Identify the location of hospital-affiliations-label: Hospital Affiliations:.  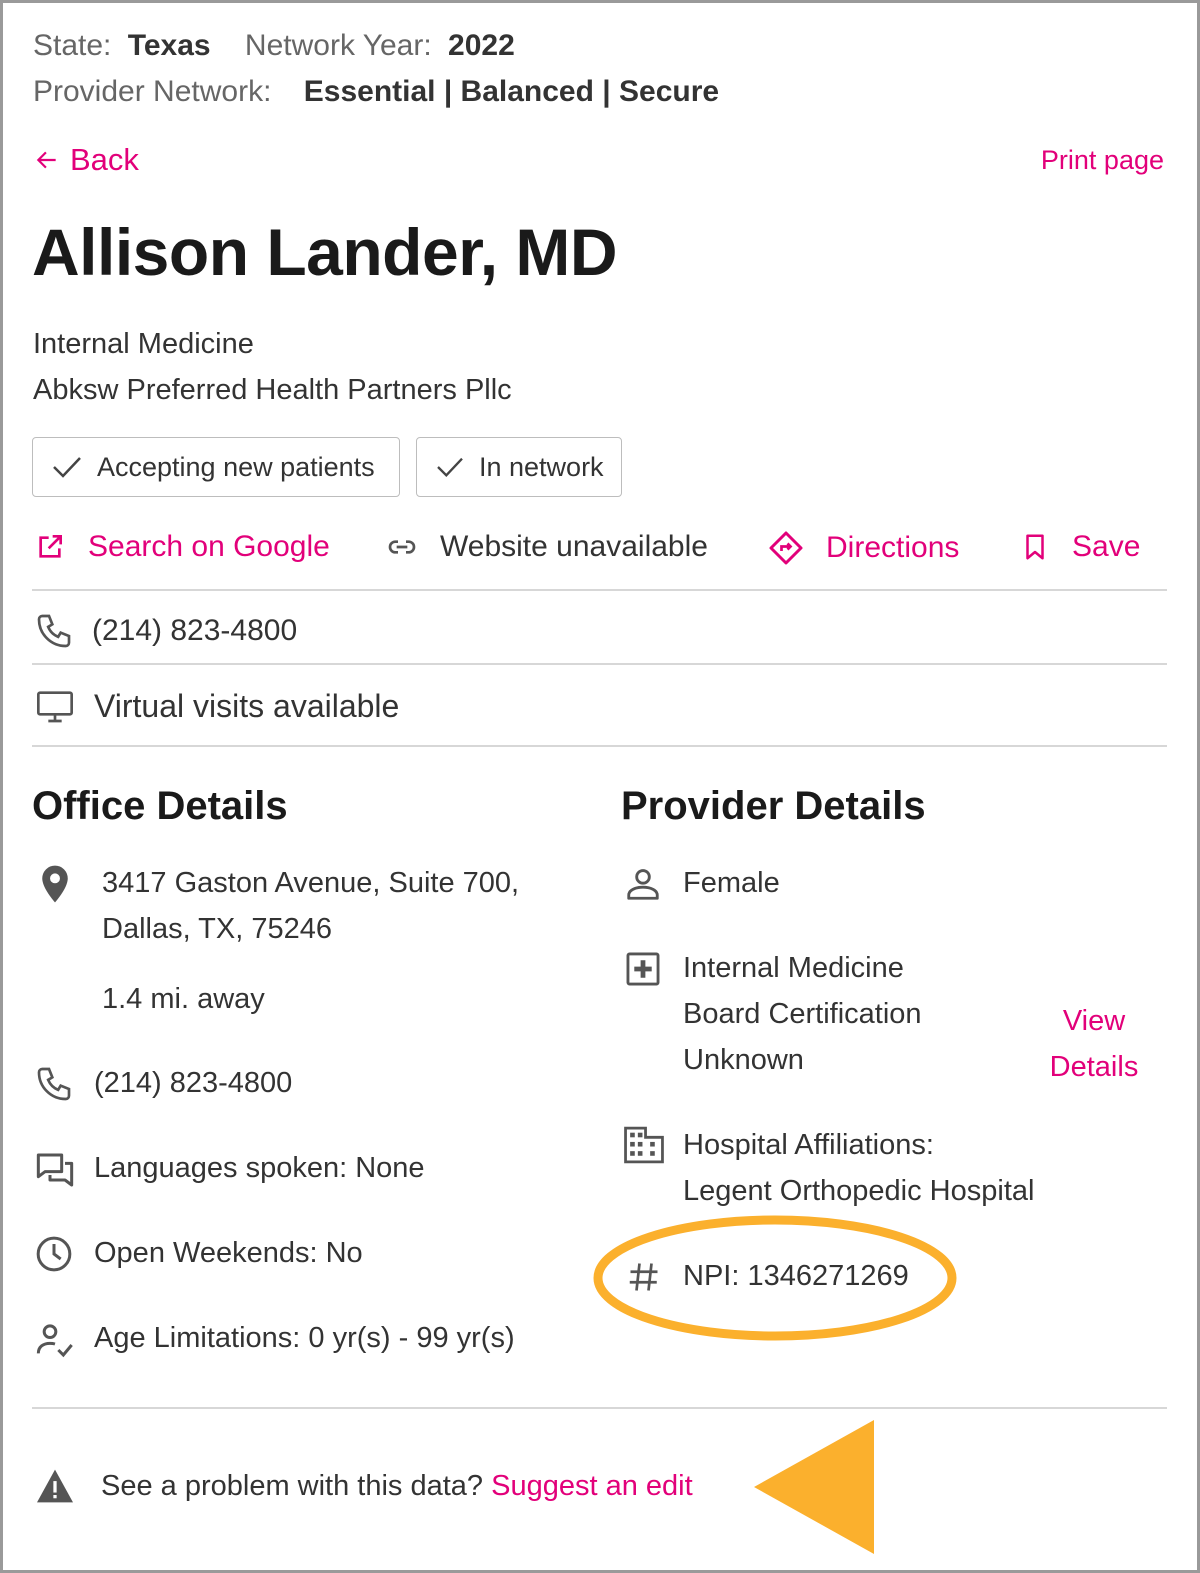
(808, 1145).